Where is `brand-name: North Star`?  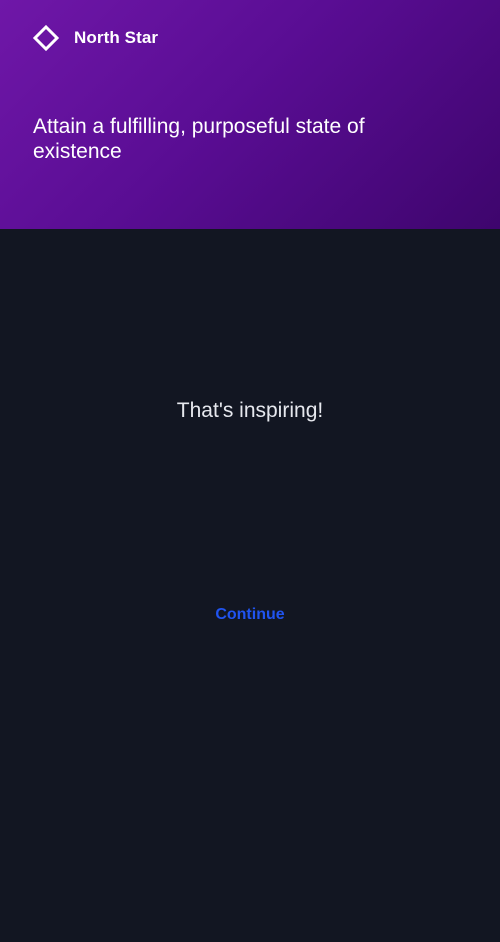 brand-name: North Star is located at coordinates (116, 37).